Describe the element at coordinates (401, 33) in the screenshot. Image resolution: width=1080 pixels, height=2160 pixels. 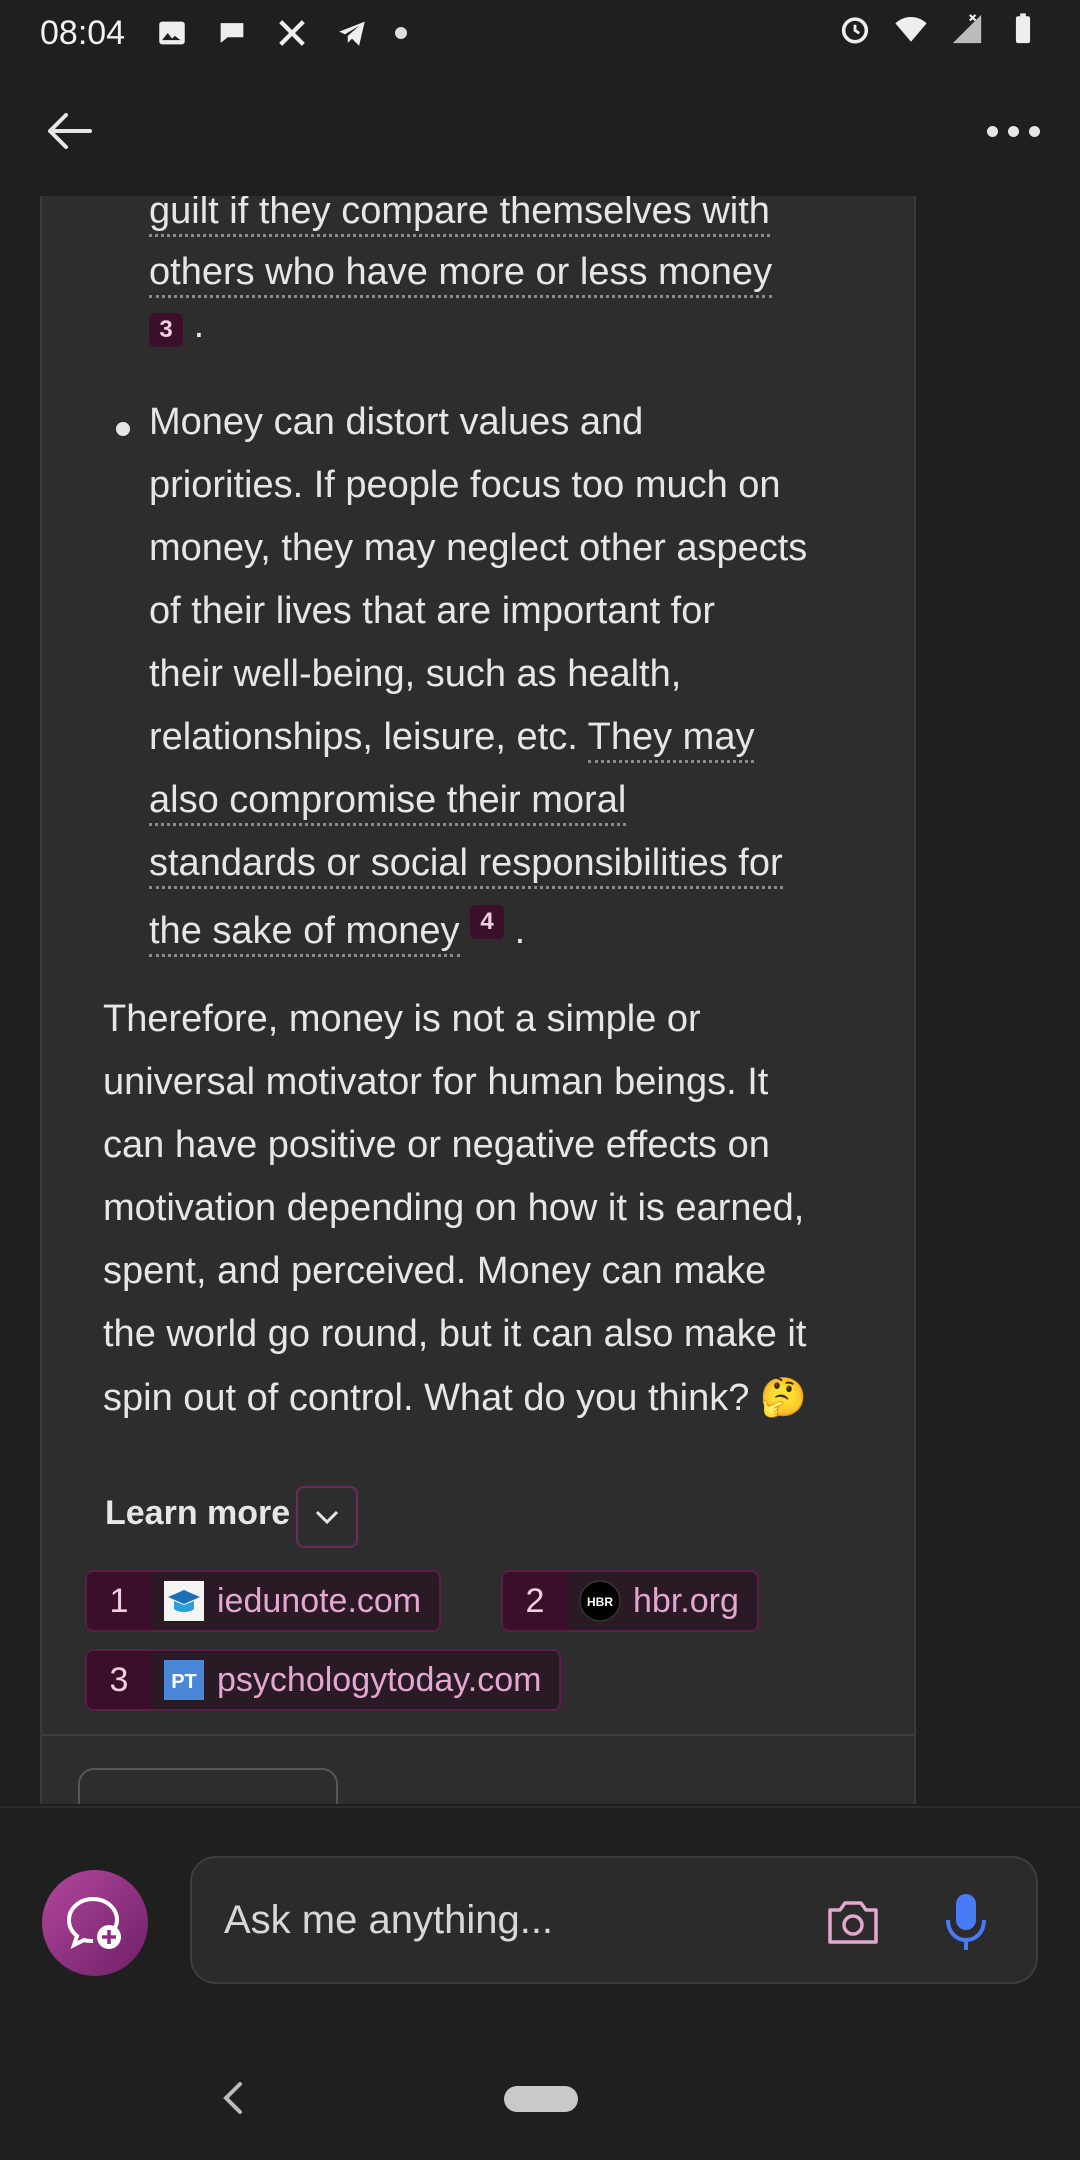
I see `notification-dot-icon` at that location.